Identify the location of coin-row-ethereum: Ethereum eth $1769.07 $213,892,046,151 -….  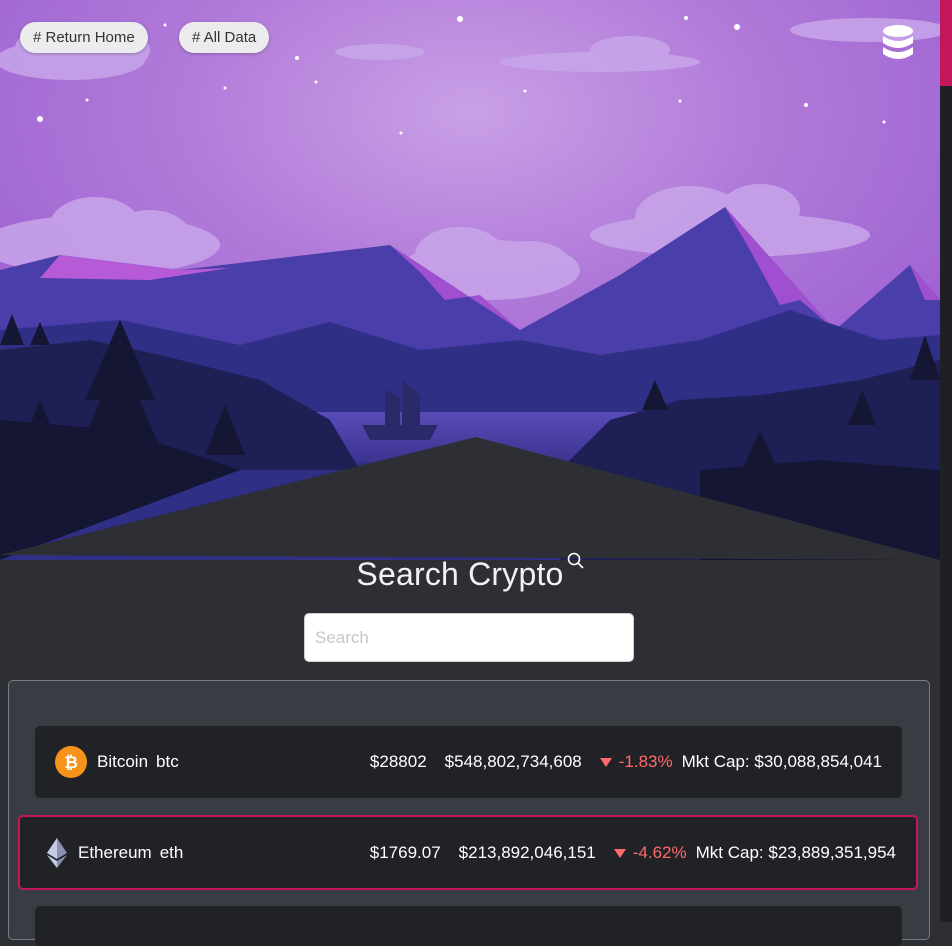
(468, 852).